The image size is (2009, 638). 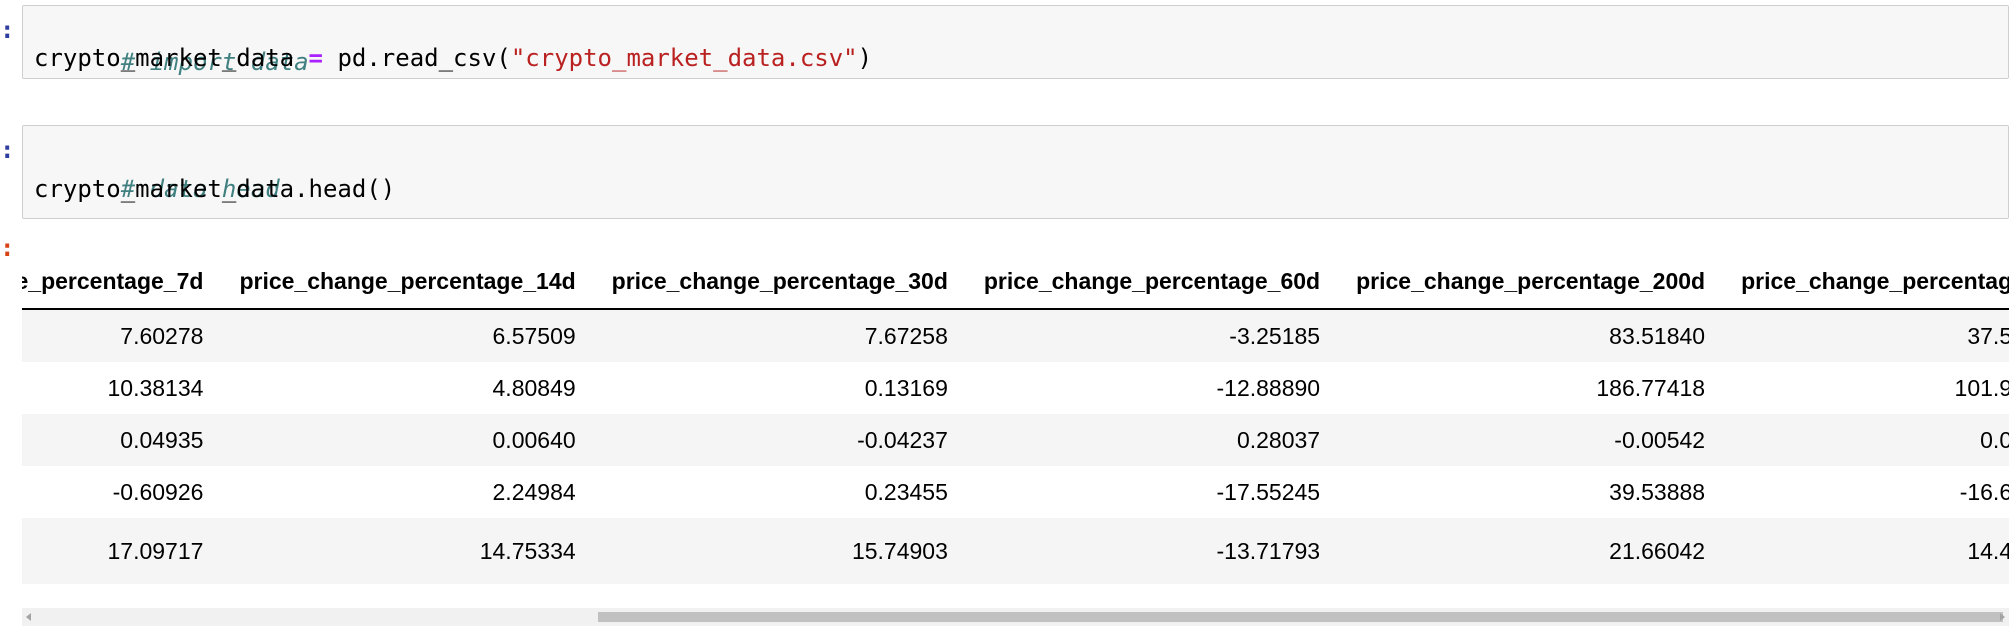 What do you see at coordinates (1531, 492) in the screenshot?
I see `table-cell: 39.53888` at bounding box center [1531, 492].